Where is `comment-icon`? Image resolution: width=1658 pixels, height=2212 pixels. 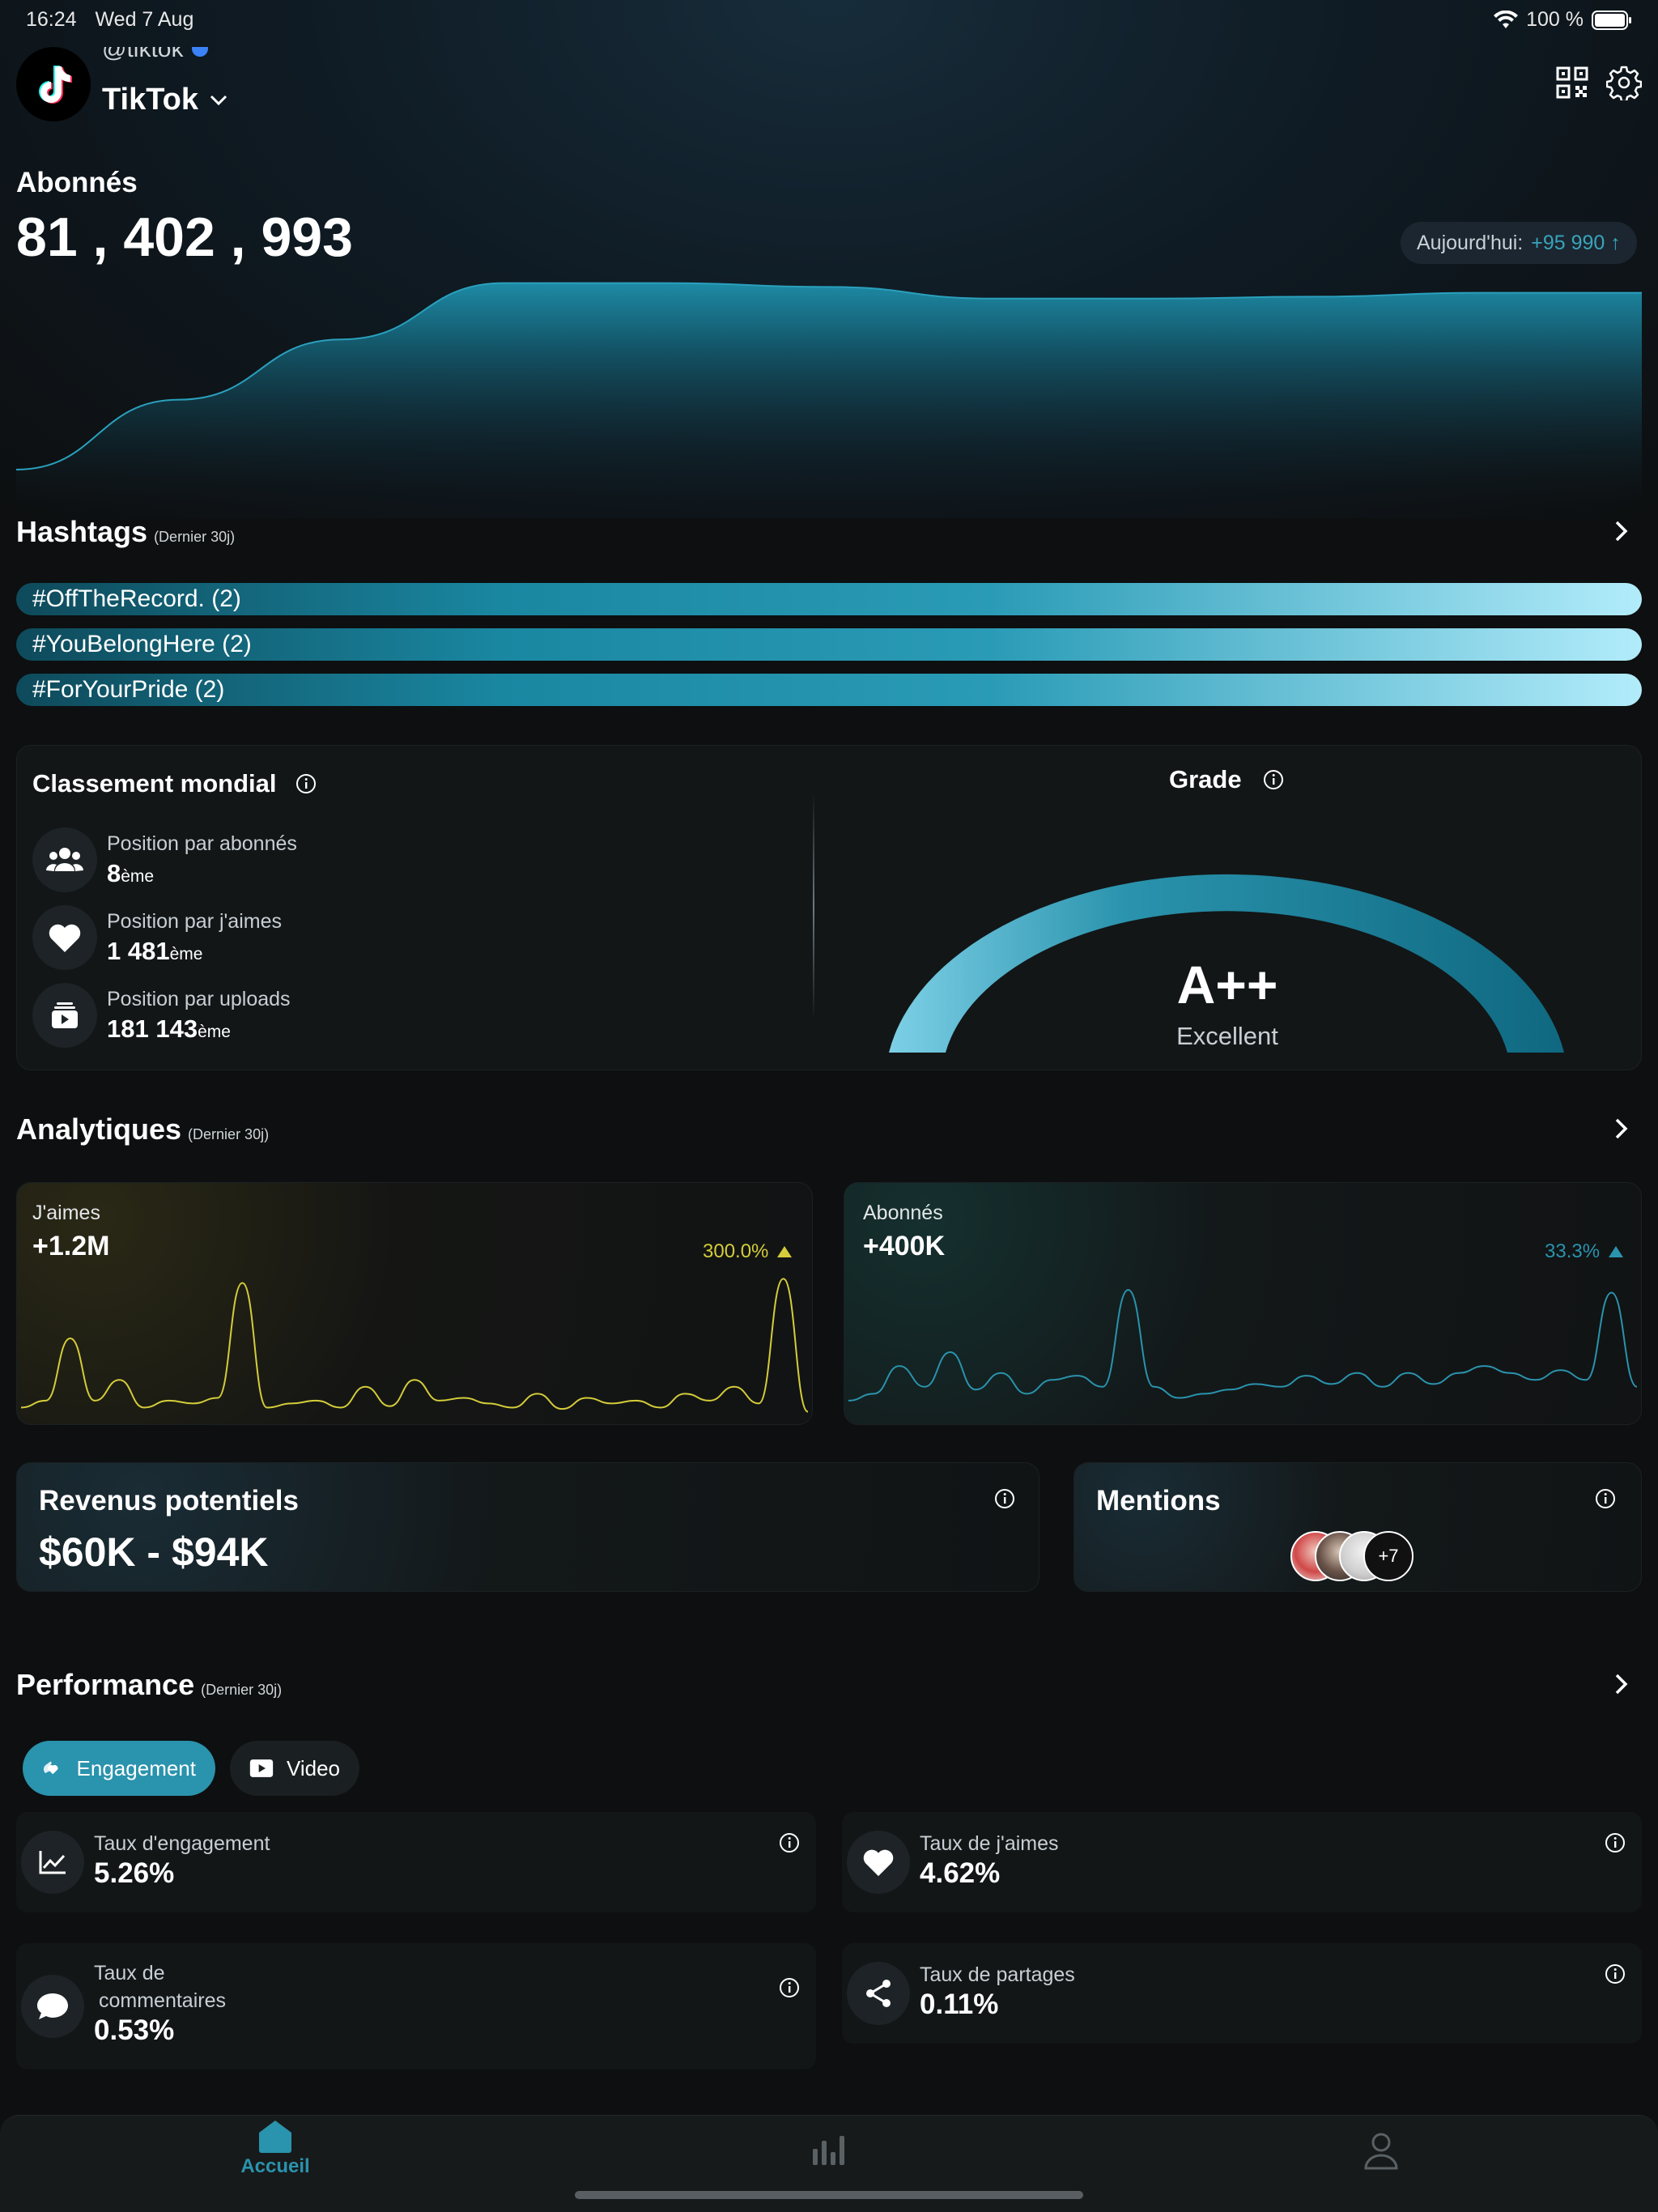
comment-icon is located at coordinates (52, 2006).